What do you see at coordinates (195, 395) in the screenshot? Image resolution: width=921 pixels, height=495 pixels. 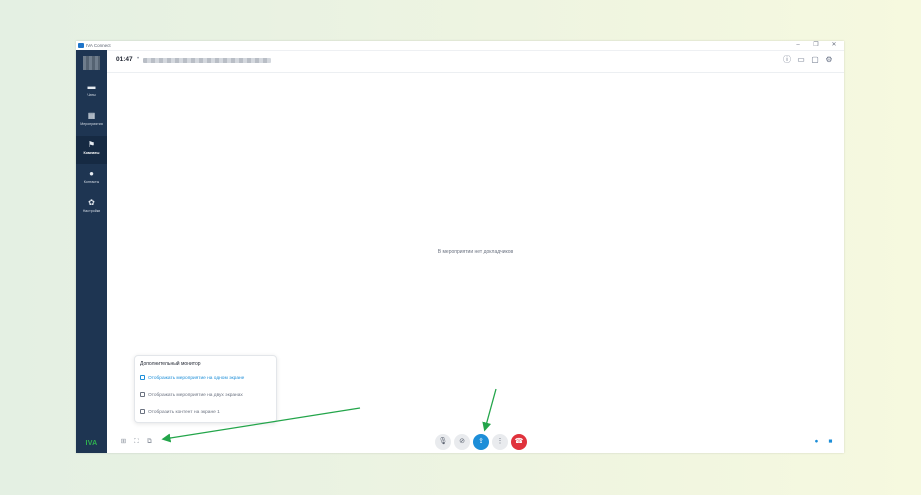 I see `option-label: Отображать мероприятие на двух экранах` at bounding box center [195, 395].